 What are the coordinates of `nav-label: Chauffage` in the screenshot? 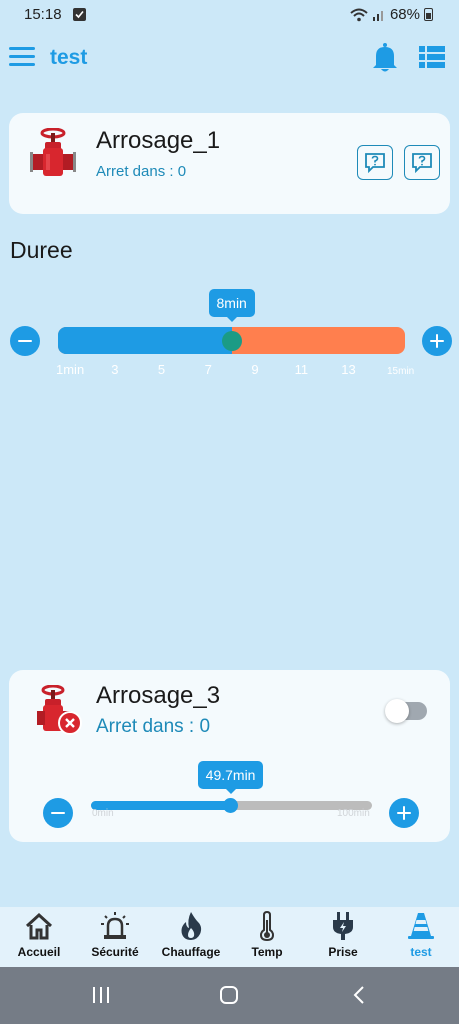 It's located at (191, 952).